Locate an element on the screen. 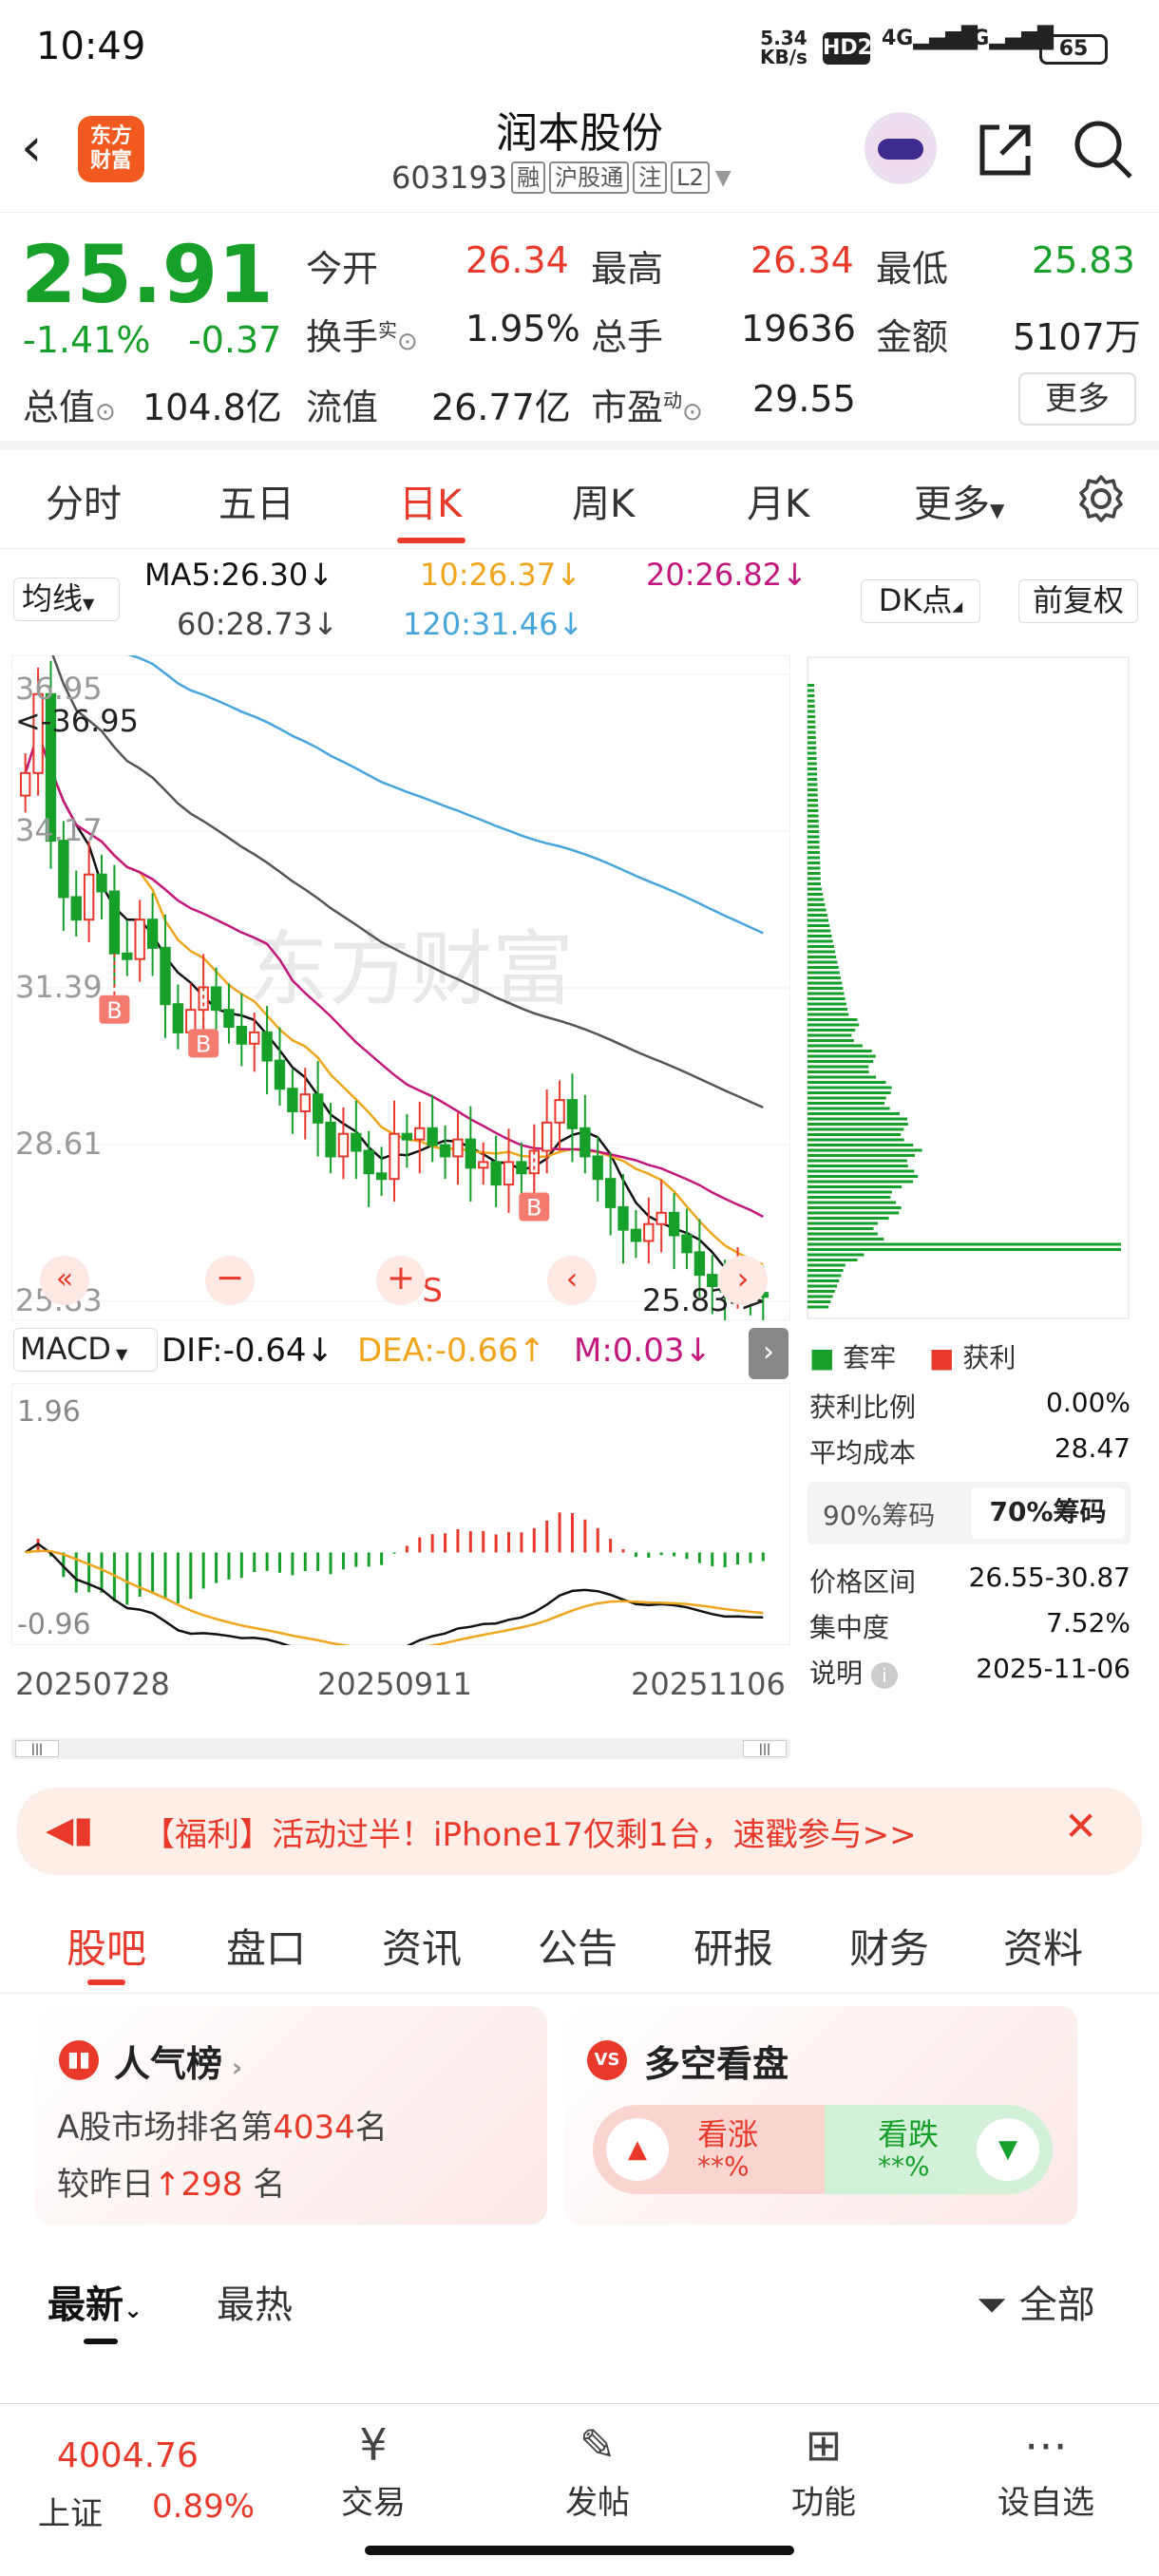 This screenshot has width=1159, height=2576. down-value: **% is located at coordinates (904, 2166).